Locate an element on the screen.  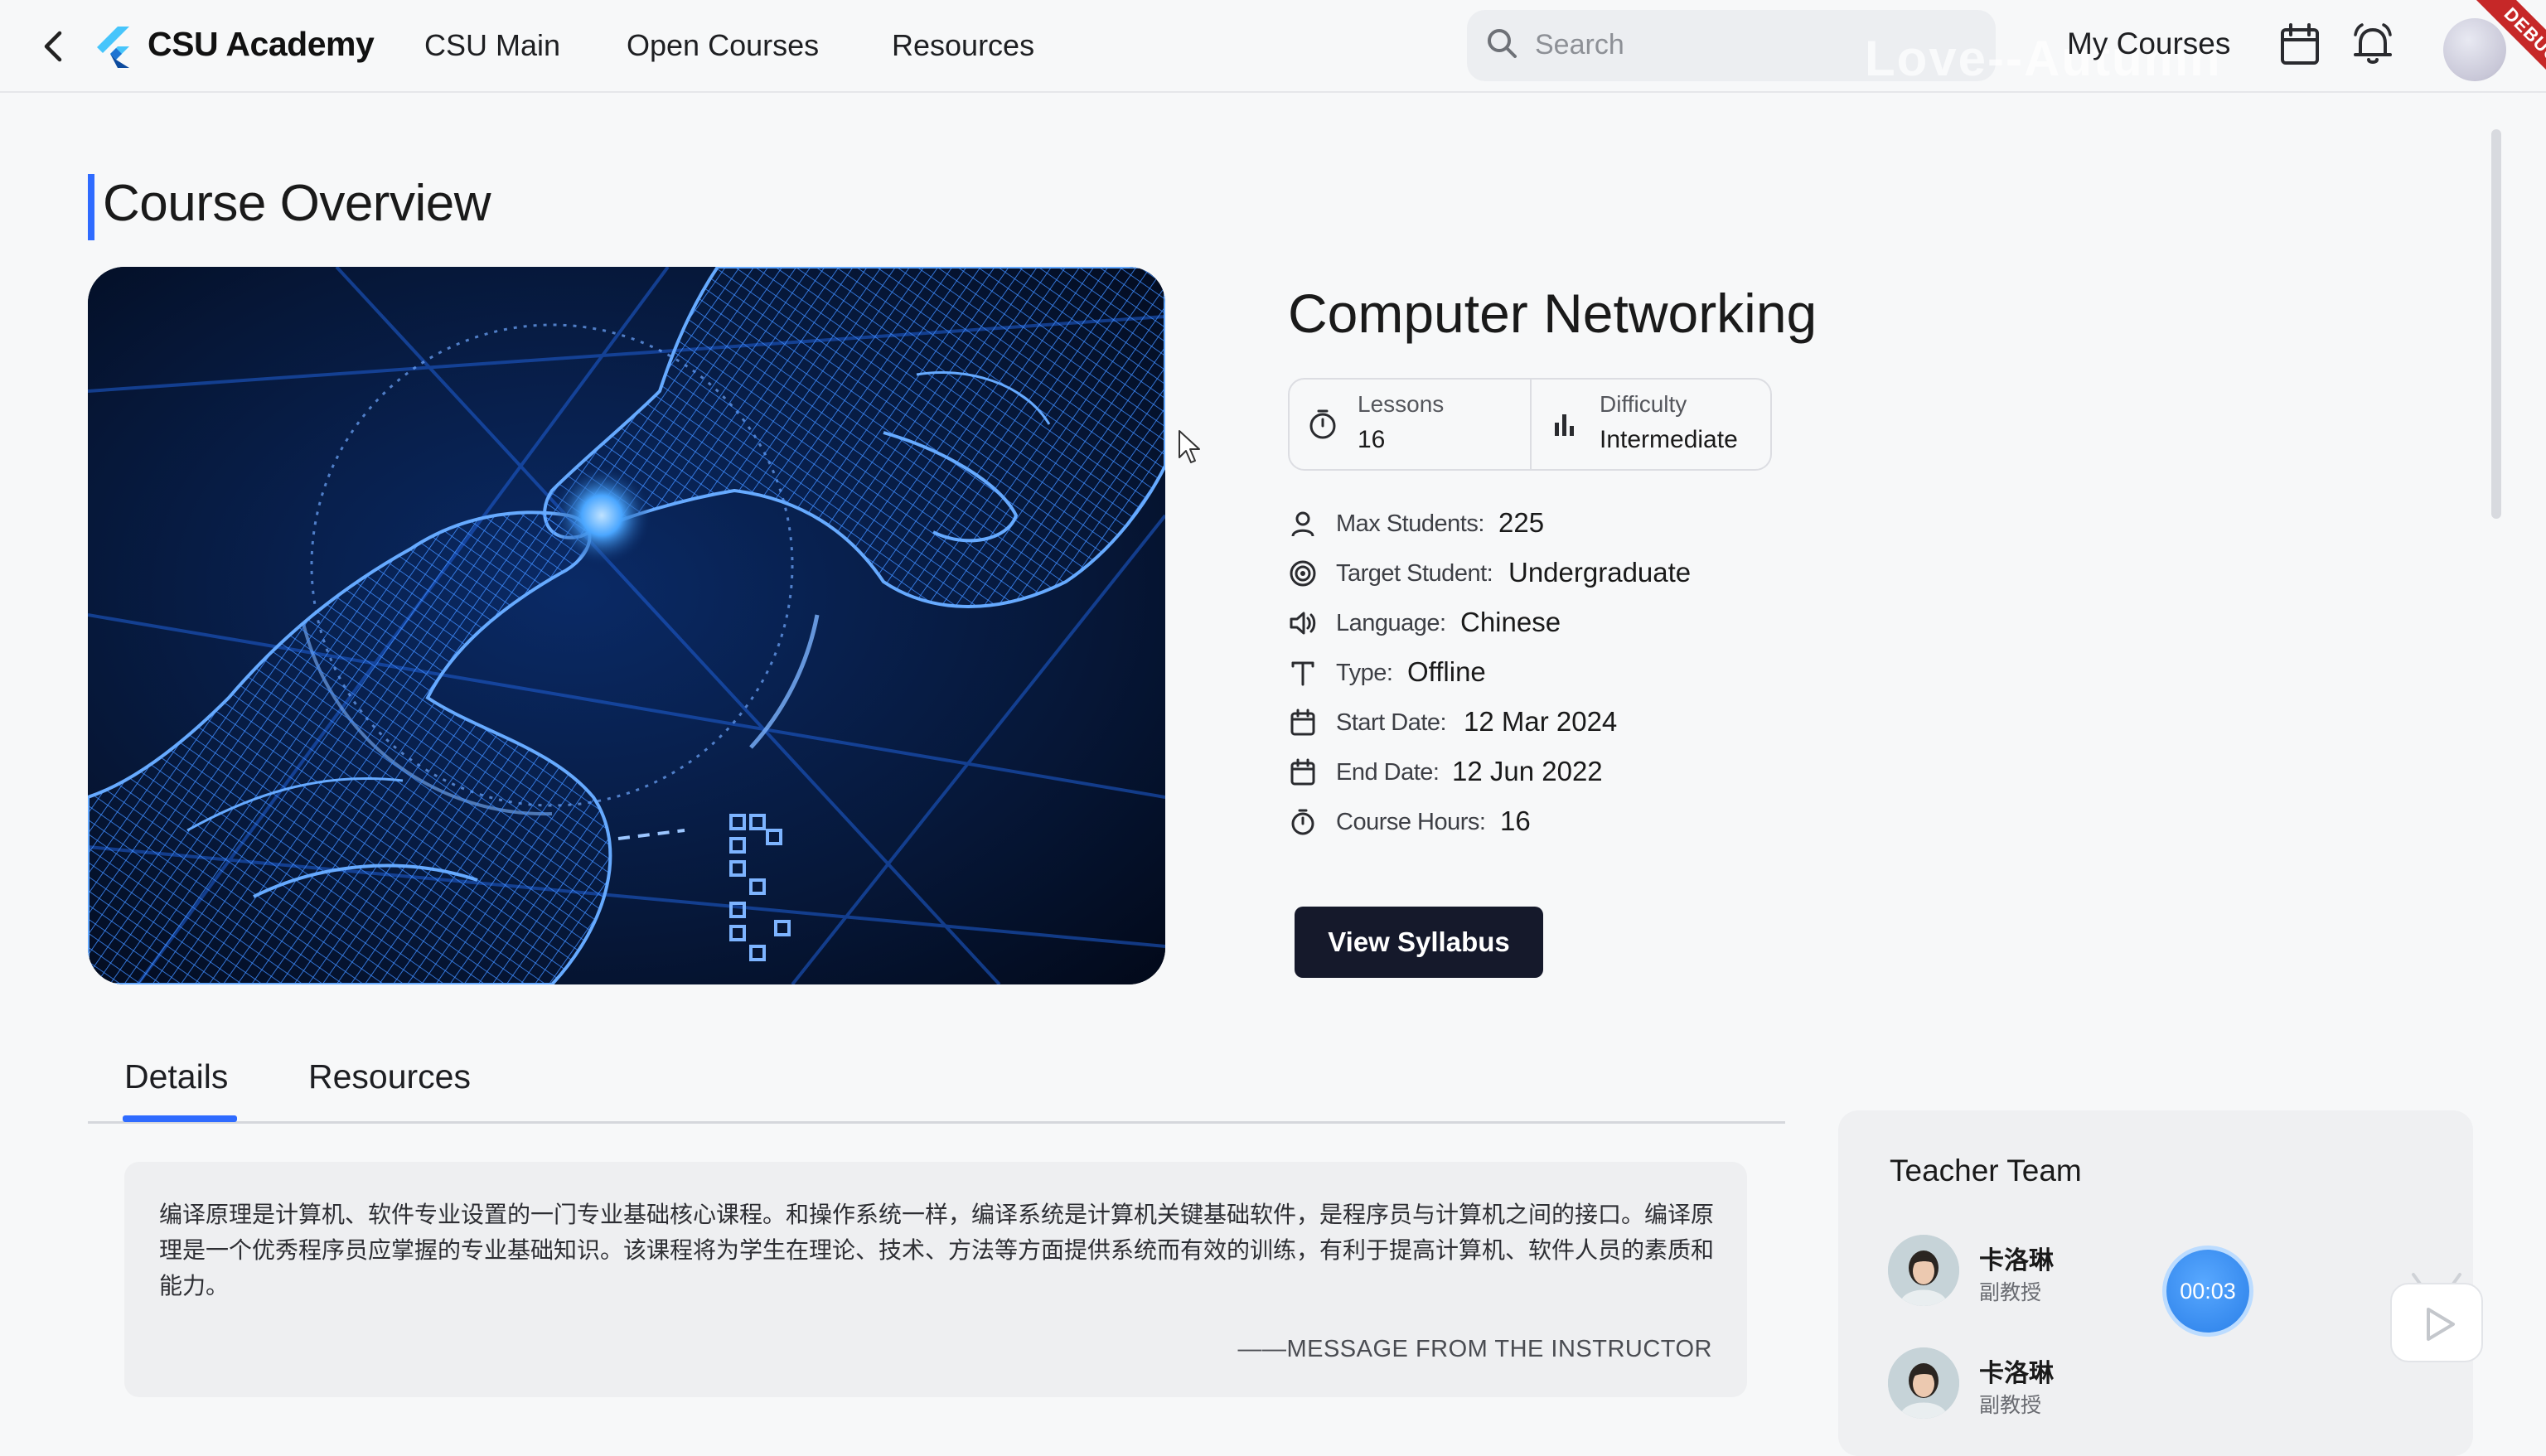
course-title: Computer Networking is located at coordinates (1553, 313).